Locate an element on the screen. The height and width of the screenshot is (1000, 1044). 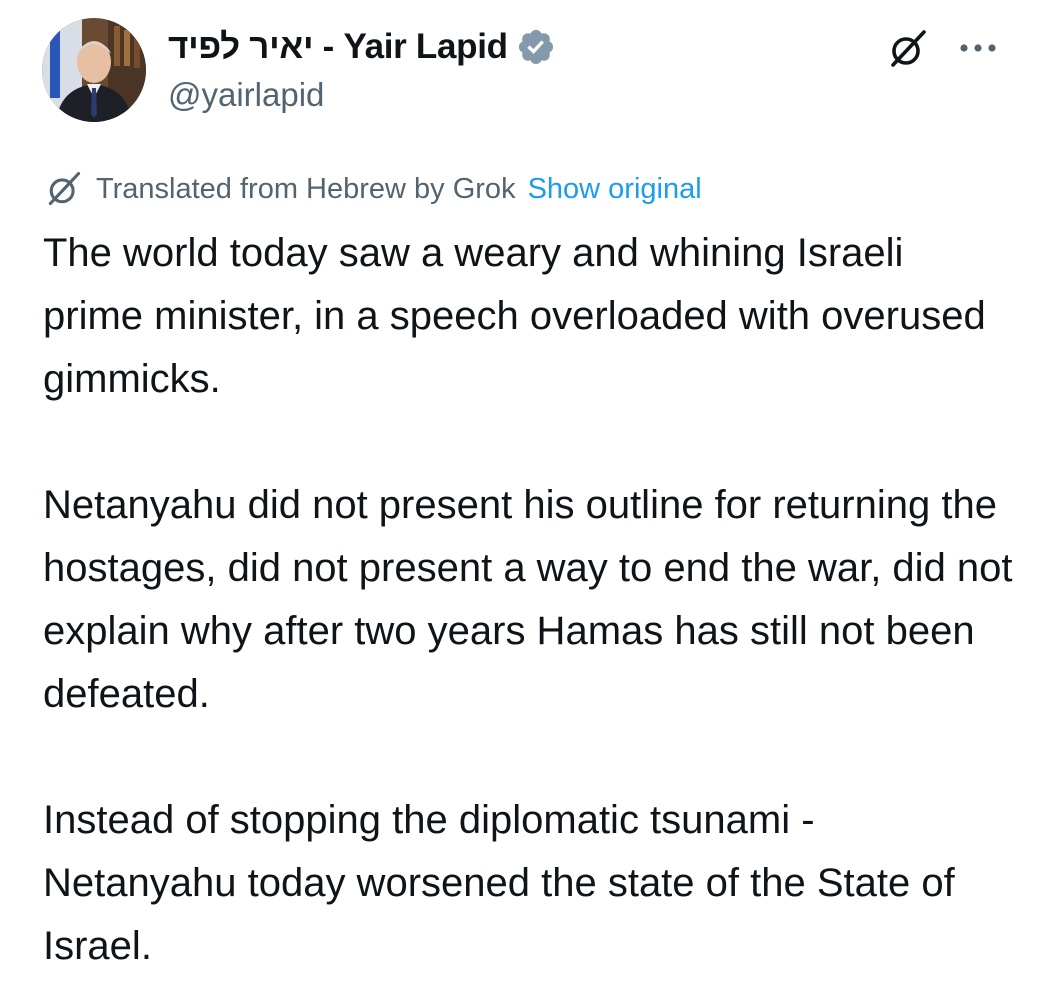
more-horizontal-icon is located at coordinates (978, 48).